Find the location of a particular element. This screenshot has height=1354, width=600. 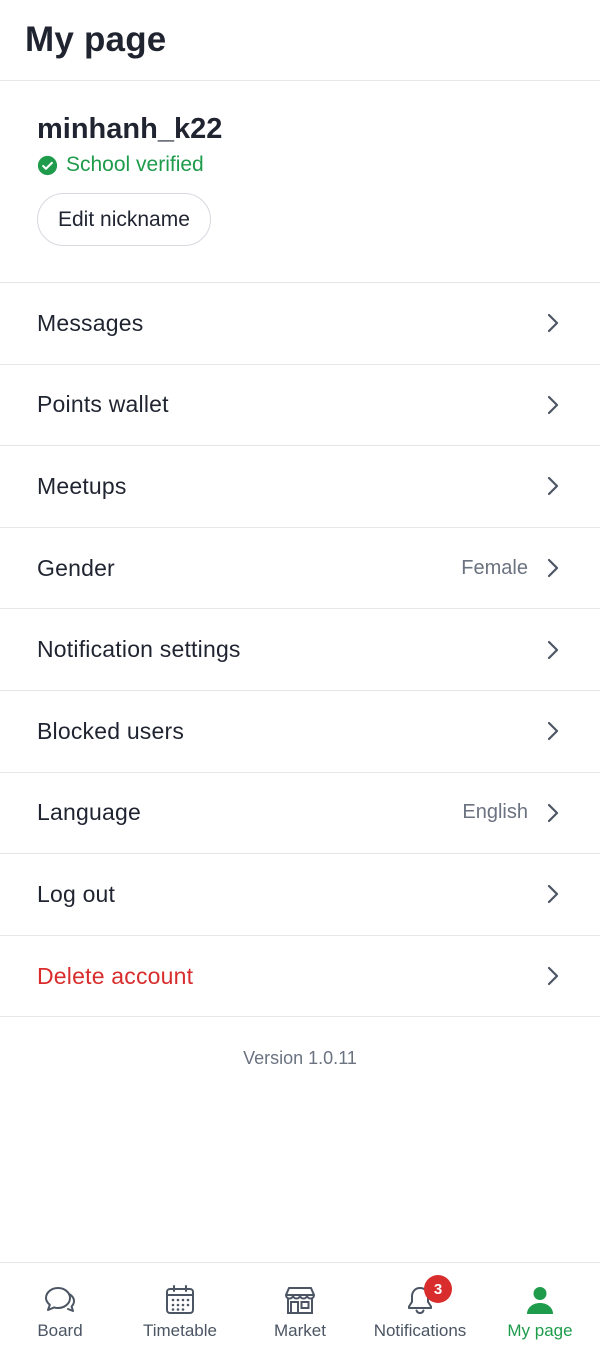

menu-item-log-out: Log out is located at coordinates (300, 895).